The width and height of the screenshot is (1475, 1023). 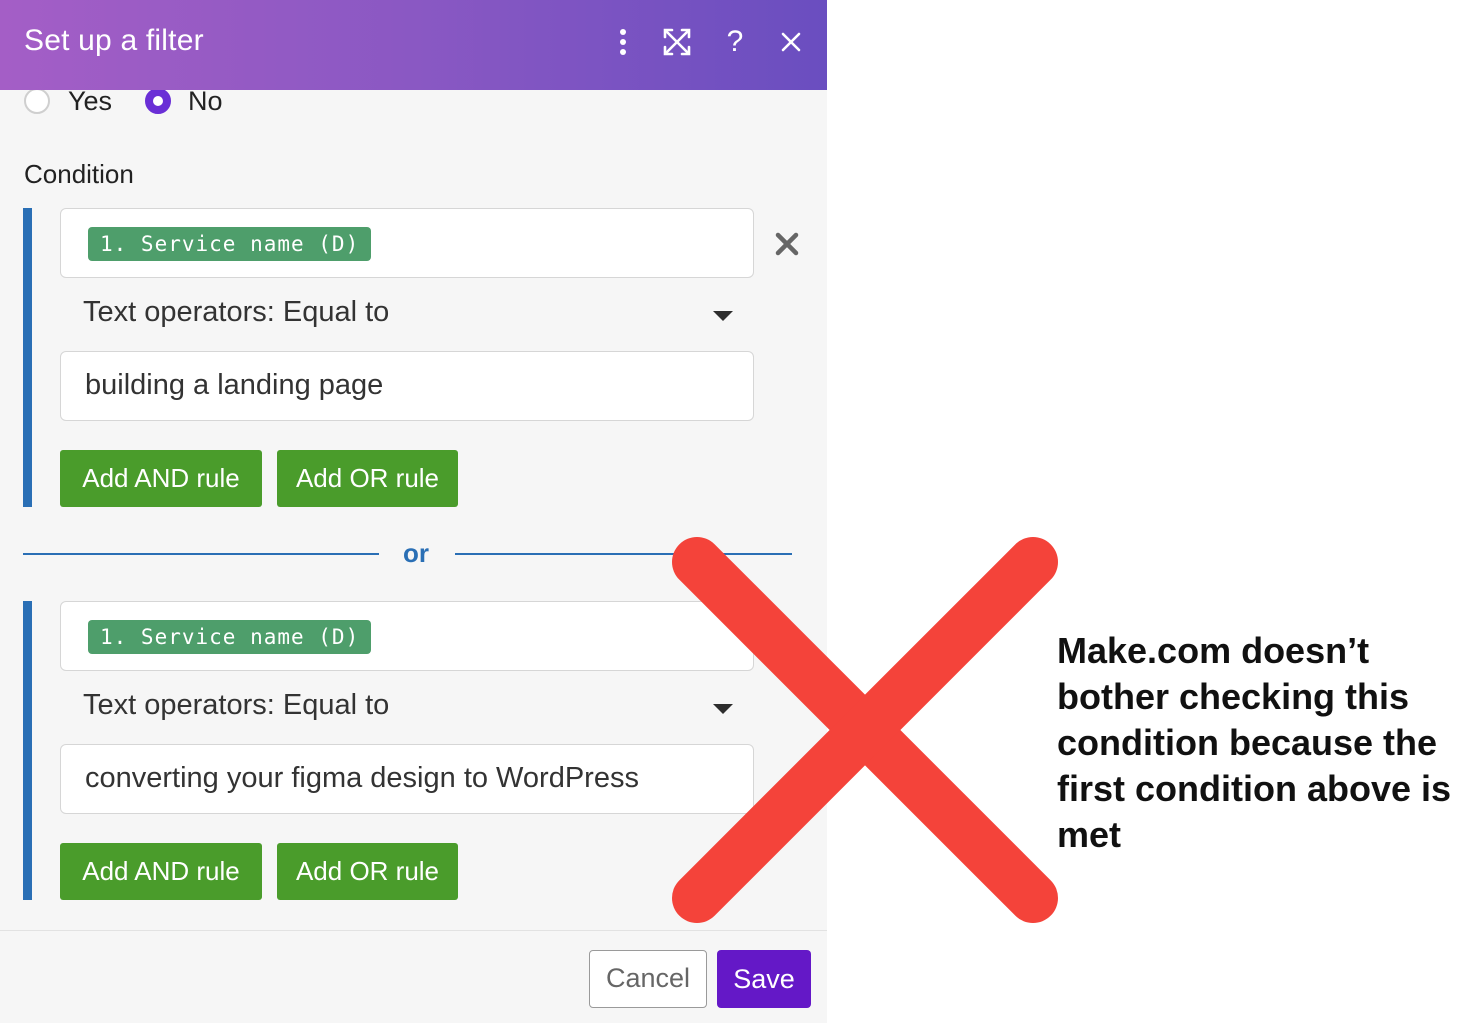 I want to click on save-button: Save, so click(x=764, y=979).